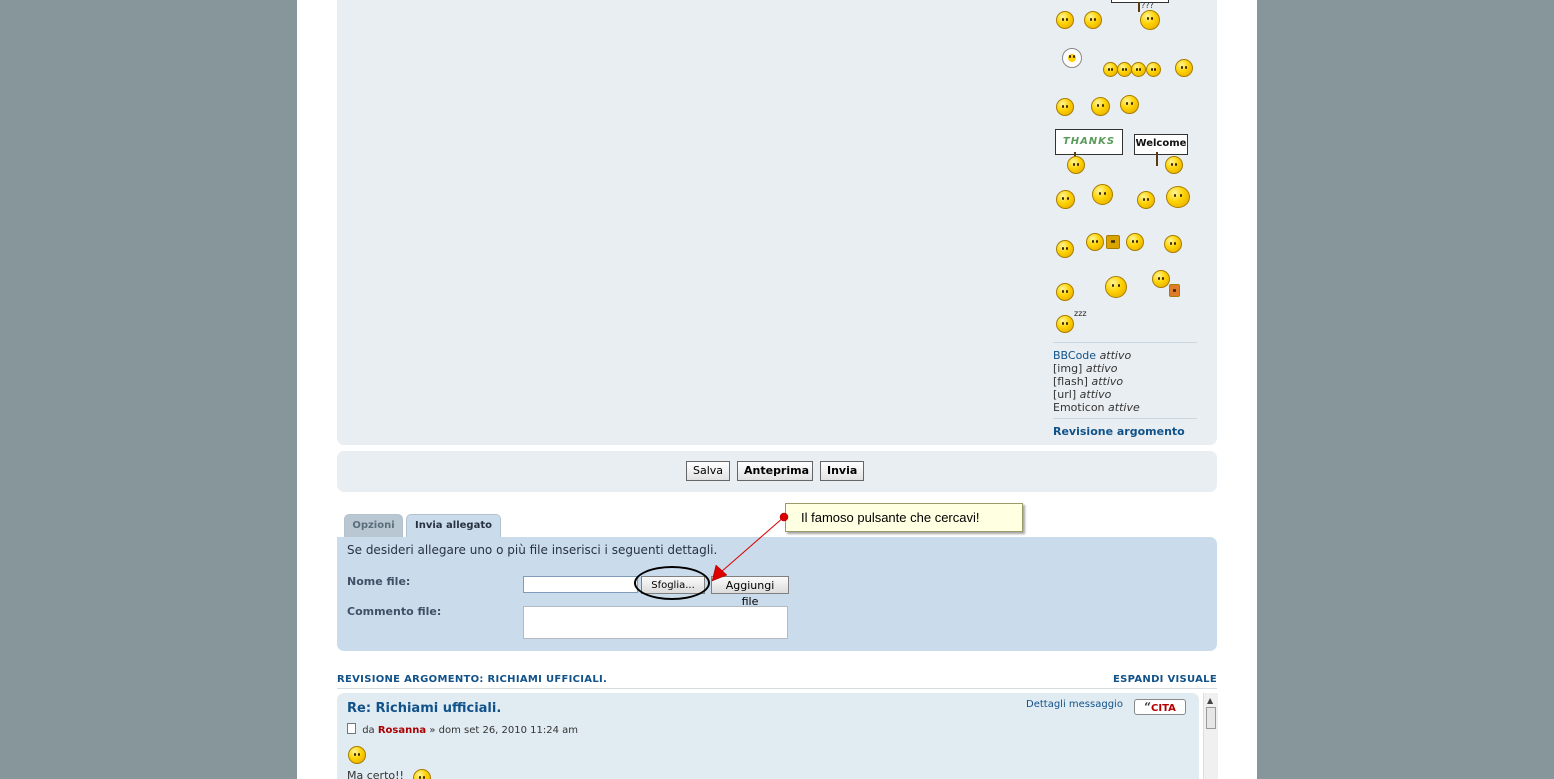 The width and height of the screenshot is (1554, 779). Describe the element at coordinates (1095, 394) in the screenshot. I see `url-status-text: attivo` at that location.